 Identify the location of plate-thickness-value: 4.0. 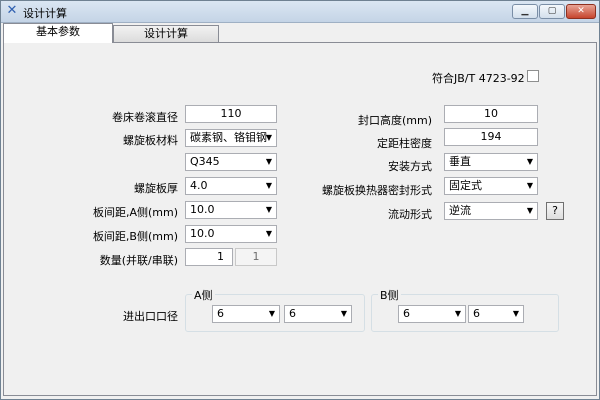
(199, 185).